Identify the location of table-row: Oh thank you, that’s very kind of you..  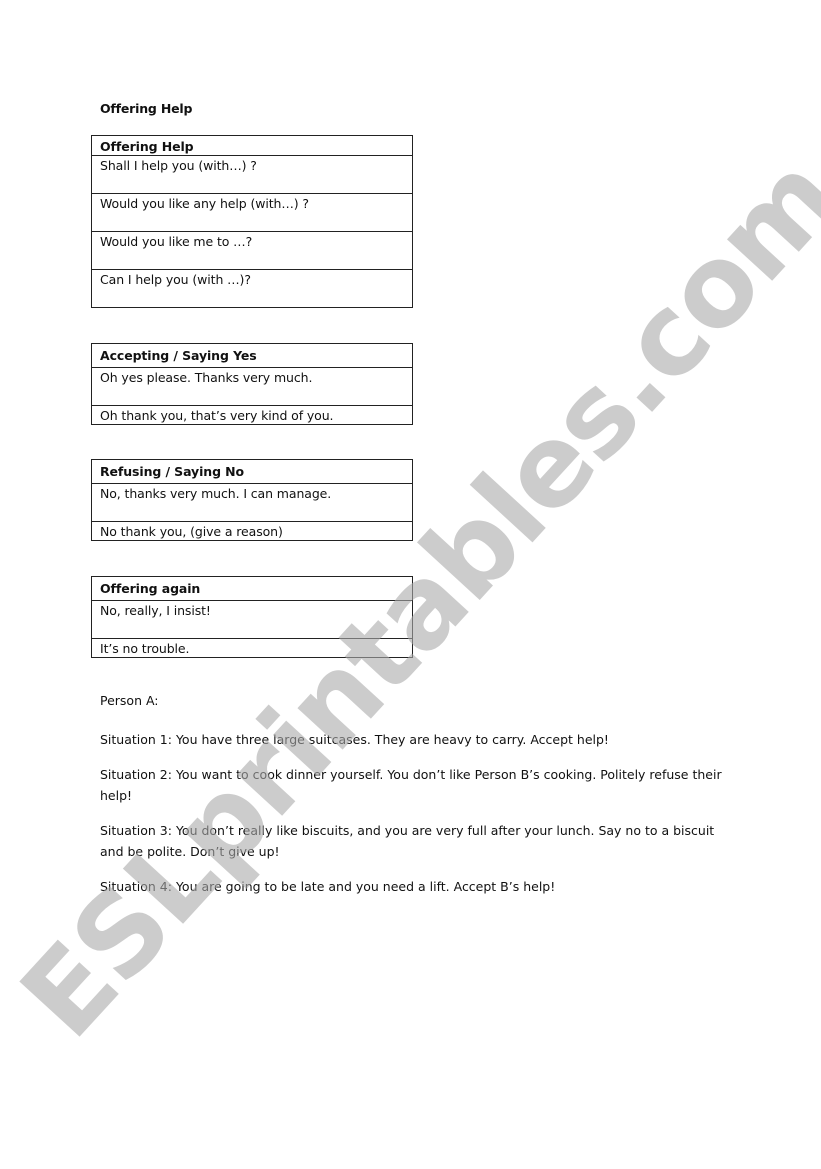
(252, 414).